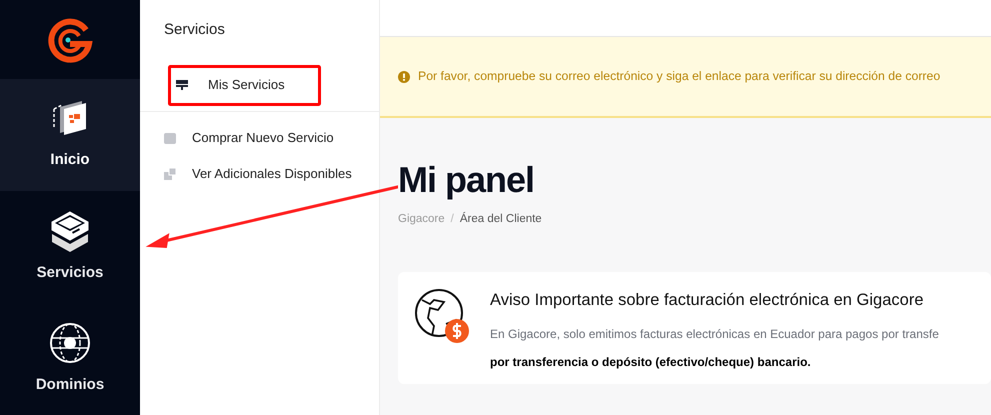  I want to click on server-stack-icon, so click(70, 231).